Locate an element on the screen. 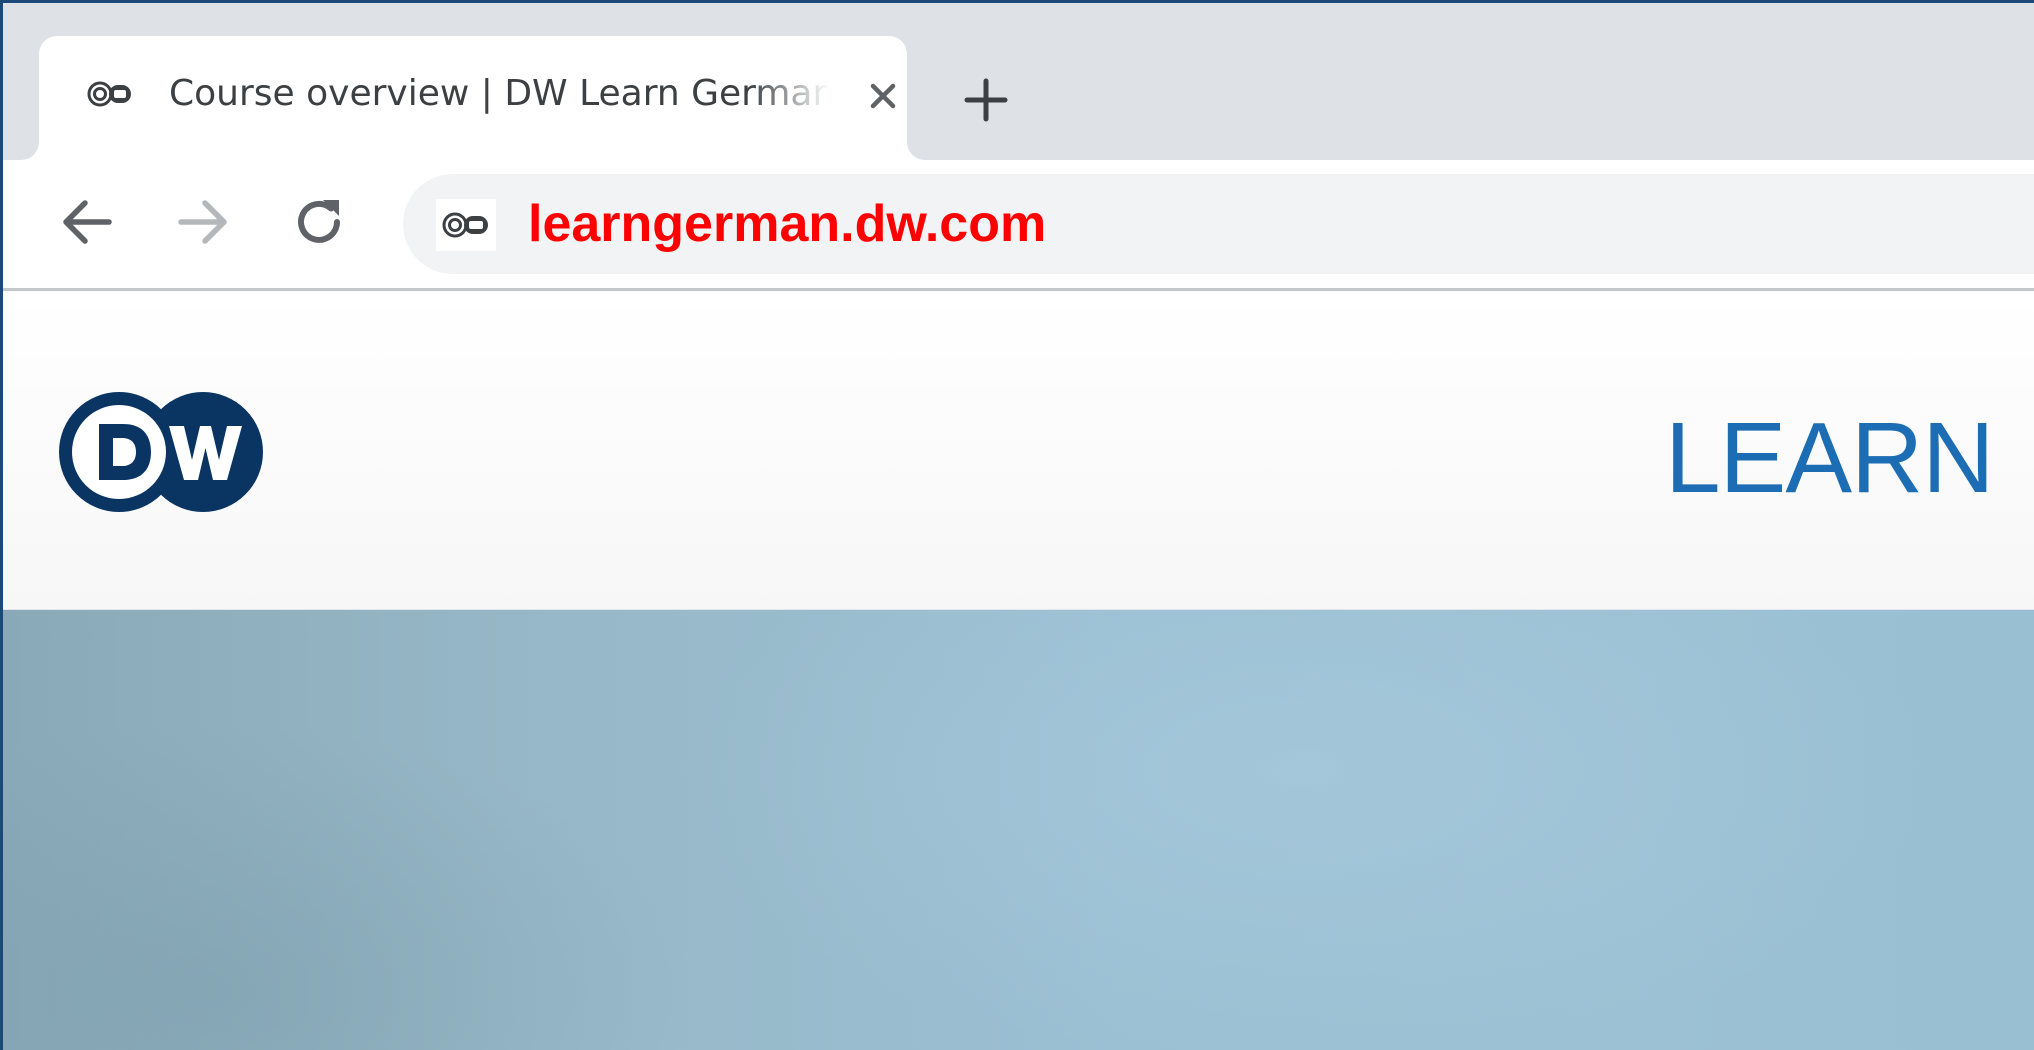  tab-course-overview: Course overview | DW Learn German is located at coordinates (473, 98).